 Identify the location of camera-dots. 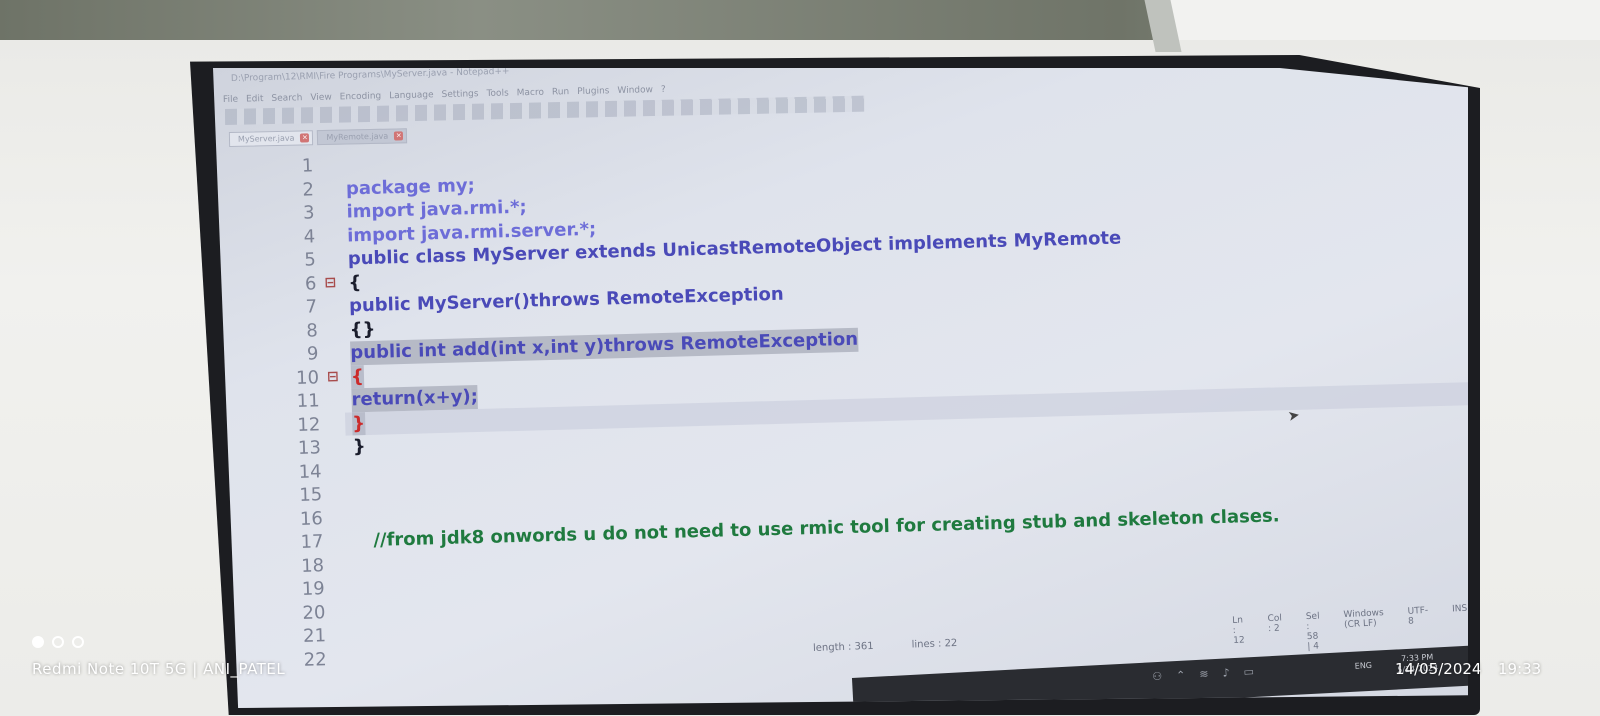
(58, 642).